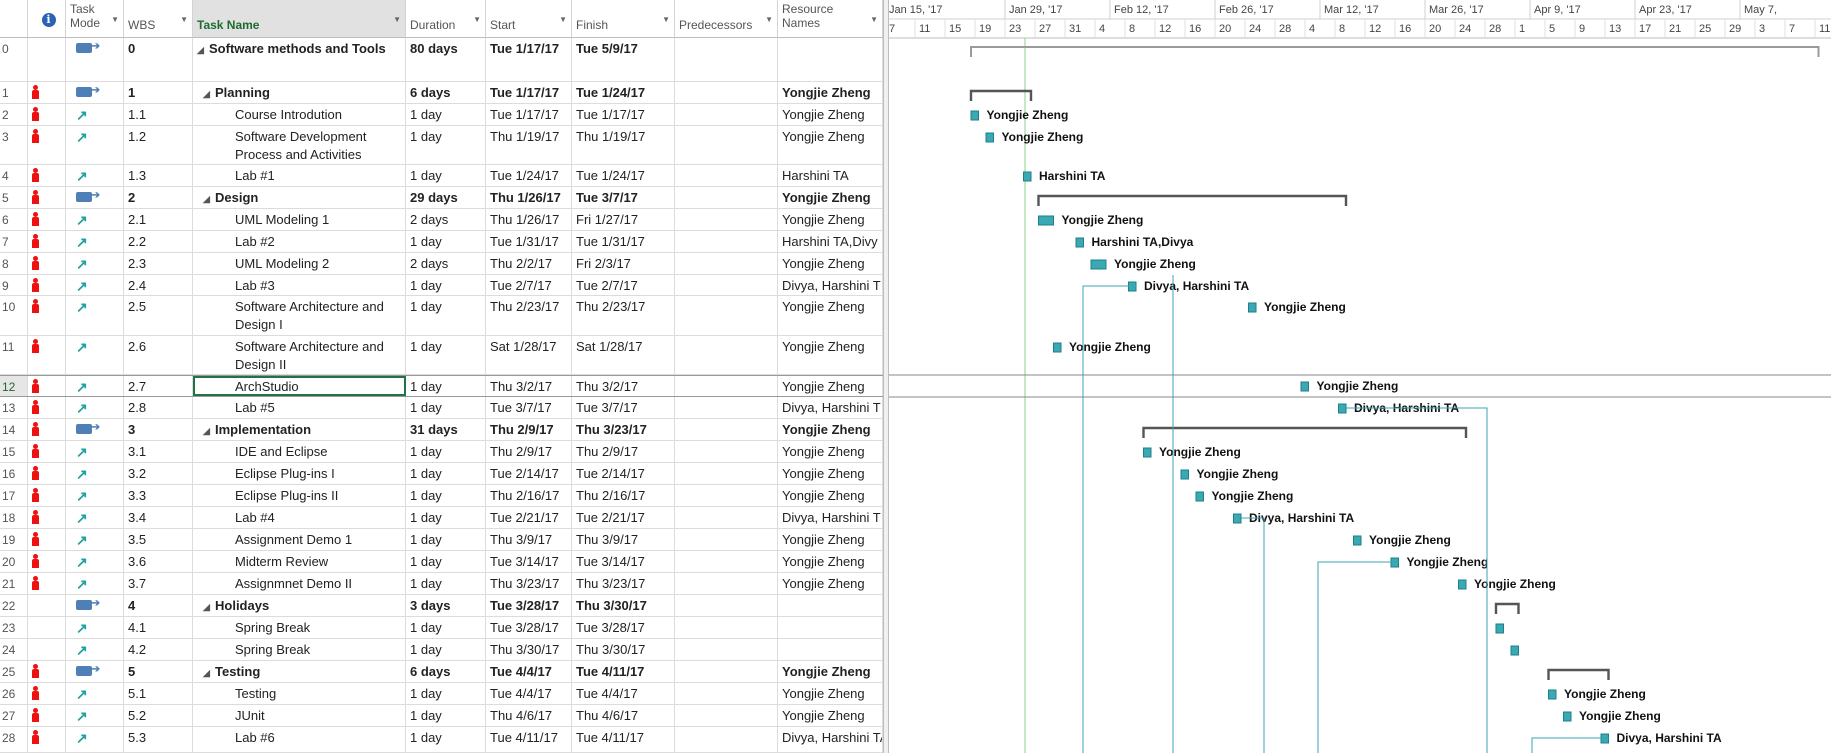 This screenshot has width=1831, height=753. I want to click on finish-cell: Thu 3/23/17, so click(623, 583).